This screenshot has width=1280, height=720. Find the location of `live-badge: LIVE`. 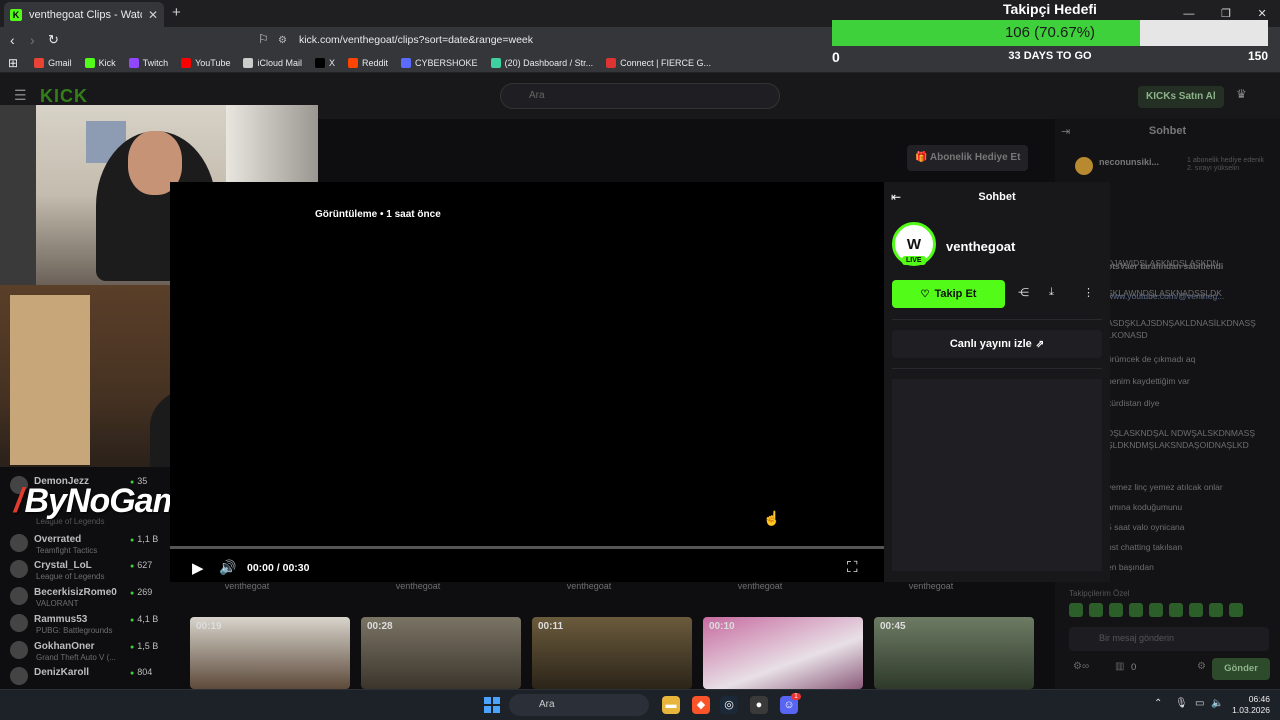

live-badge: LIVE is located at coordinates (914, 260).